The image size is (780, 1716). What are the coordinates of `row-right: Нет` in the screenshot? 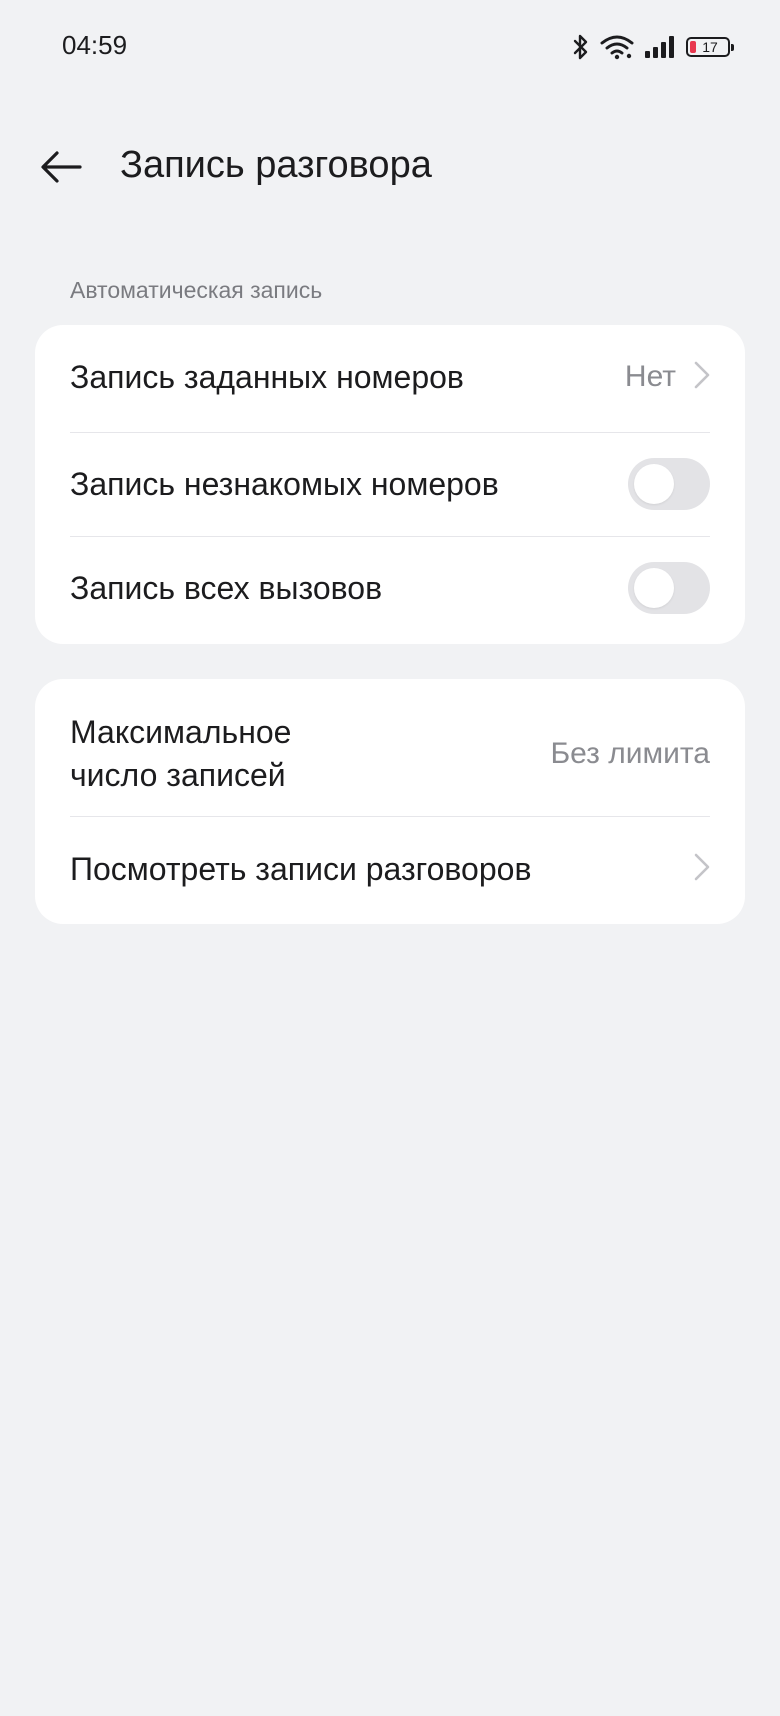 It's located at (667, 377).